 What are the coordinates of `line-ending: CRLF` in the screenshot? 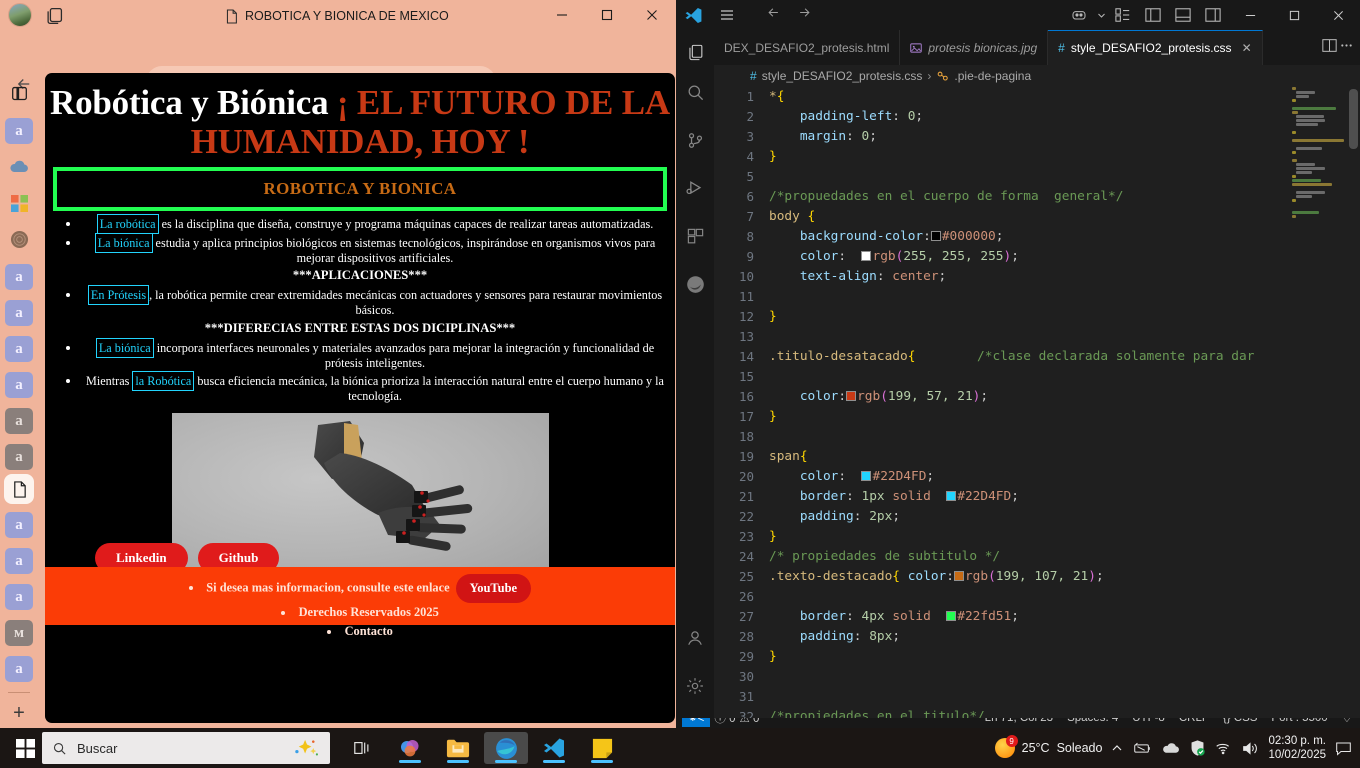 It's located at (1194, 721).